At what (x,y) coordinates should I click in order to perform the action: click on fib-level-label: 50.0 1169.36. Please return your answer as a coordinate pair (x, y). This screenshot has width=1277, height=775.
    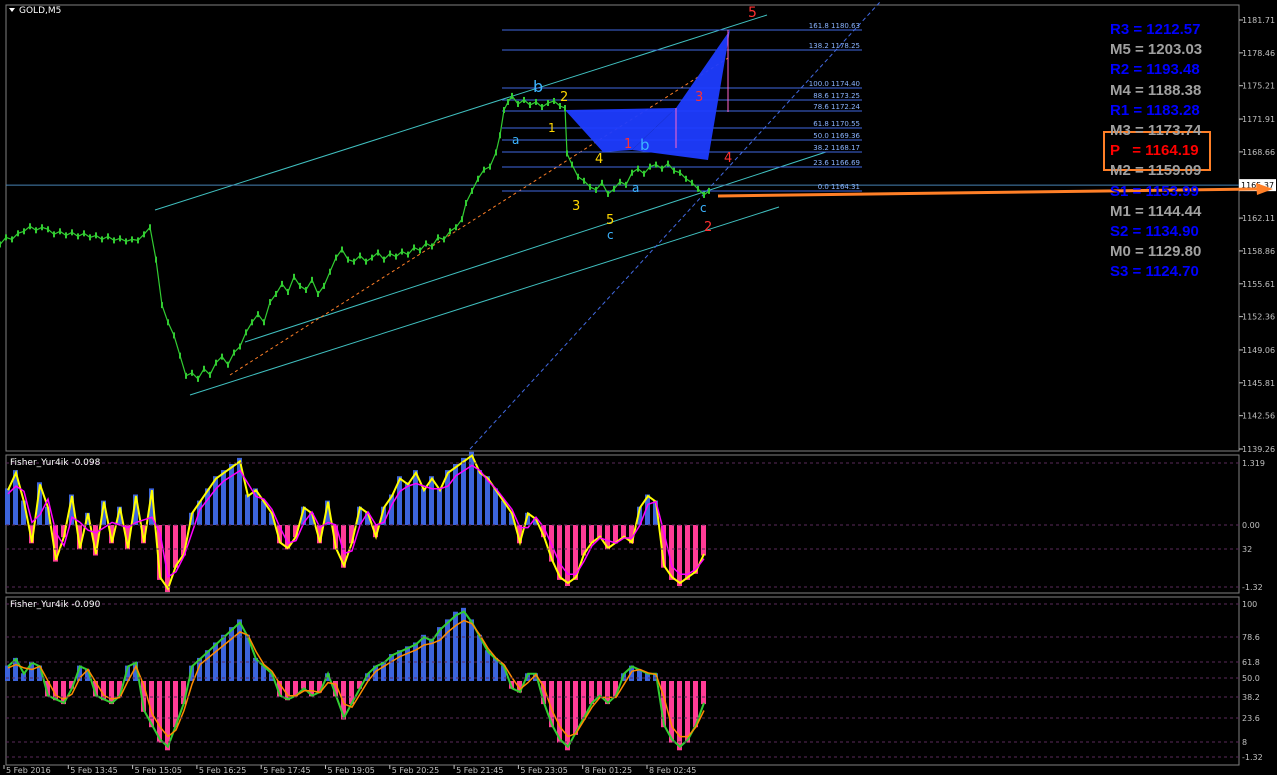
    Looking at the image, I should click on (836, 136).